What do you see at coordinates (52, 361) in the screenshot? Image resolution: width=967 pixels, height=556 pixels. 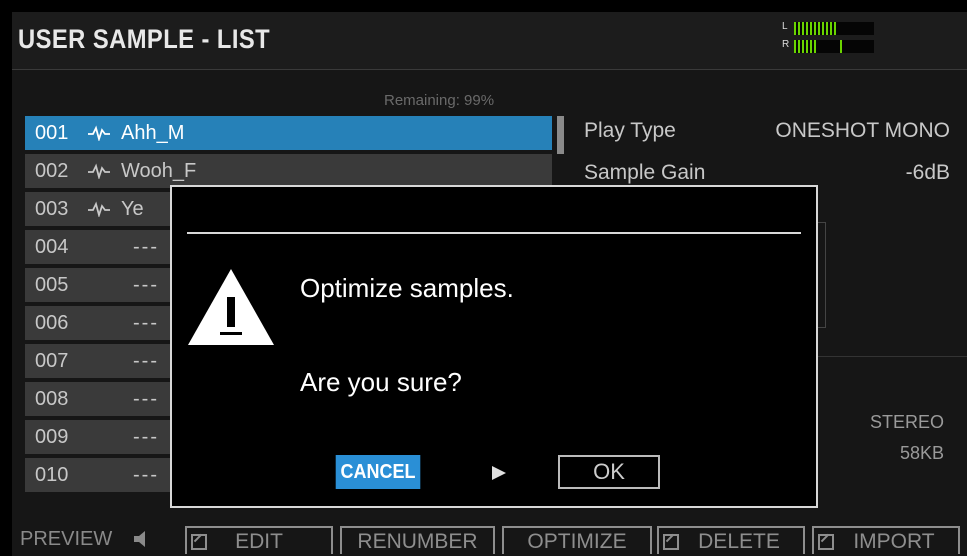 I see `sample-number: 007` at bounding box center [52, 361].